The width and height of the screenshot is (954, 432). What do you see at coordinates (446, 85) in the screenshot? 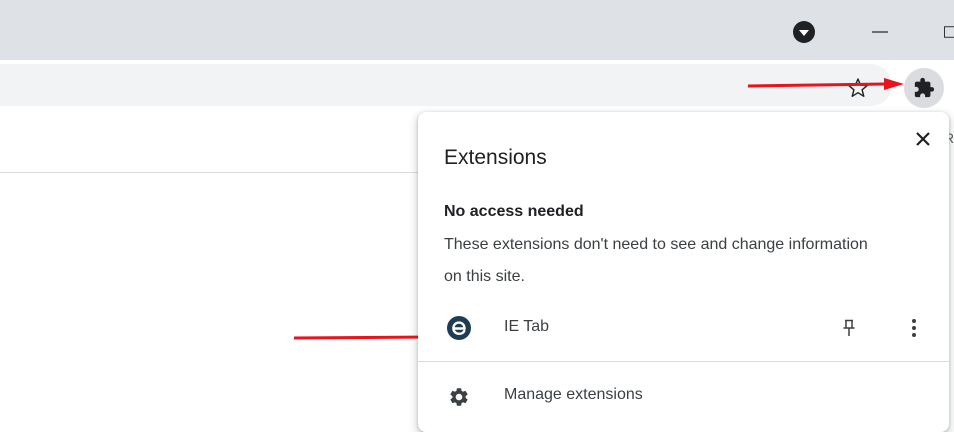
I see `address-bar` at bounding box center [446, 85].